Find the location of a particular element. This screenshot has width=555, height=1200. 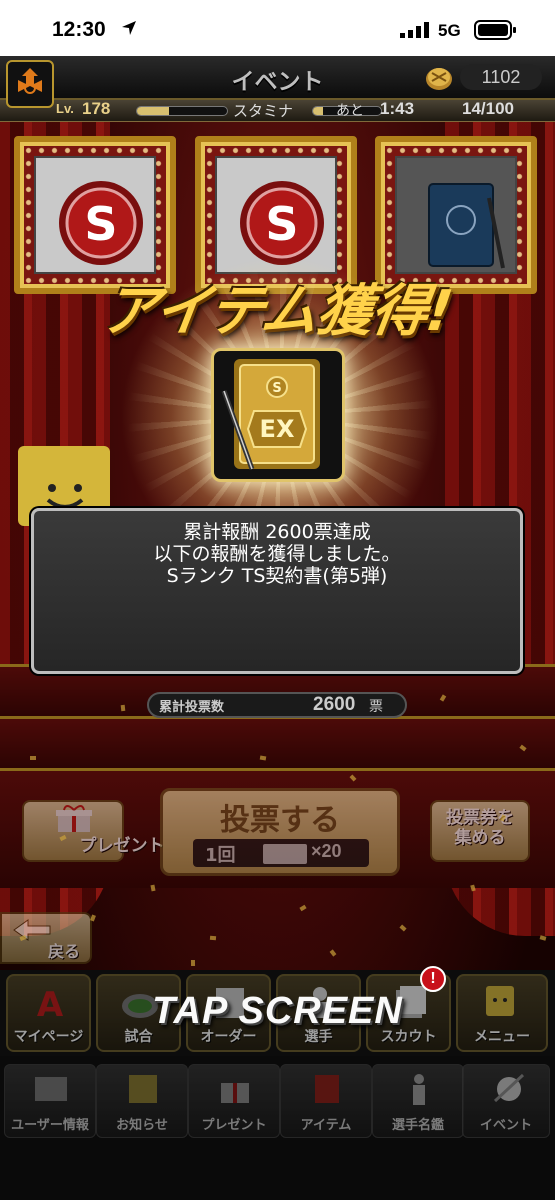

status-time: 12:30 is located at coordinates (79, 29).